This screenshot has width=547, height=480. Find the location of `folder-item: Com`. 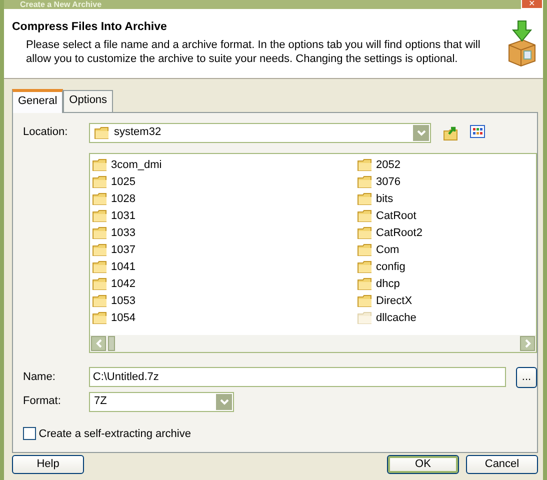

folder-item: Com is located at coordinates (446, 250).